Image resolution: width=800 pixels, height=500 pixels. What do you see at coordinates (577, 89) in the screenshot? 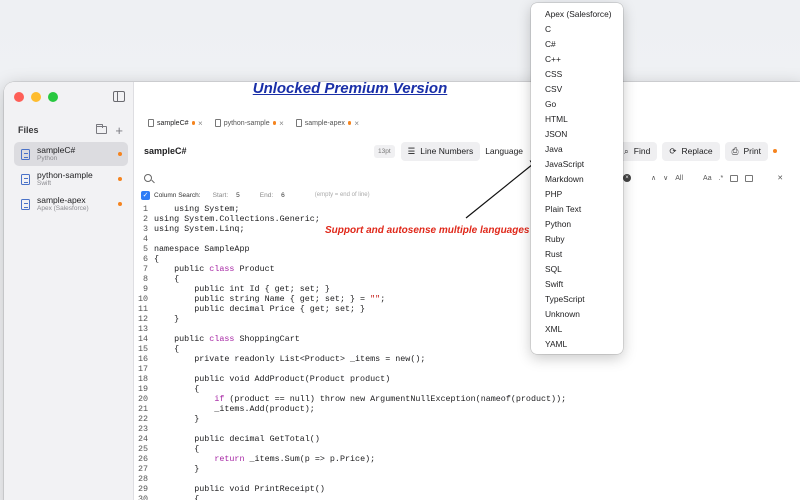
I see `language-option: CSV` at bounding box center [577, 89].